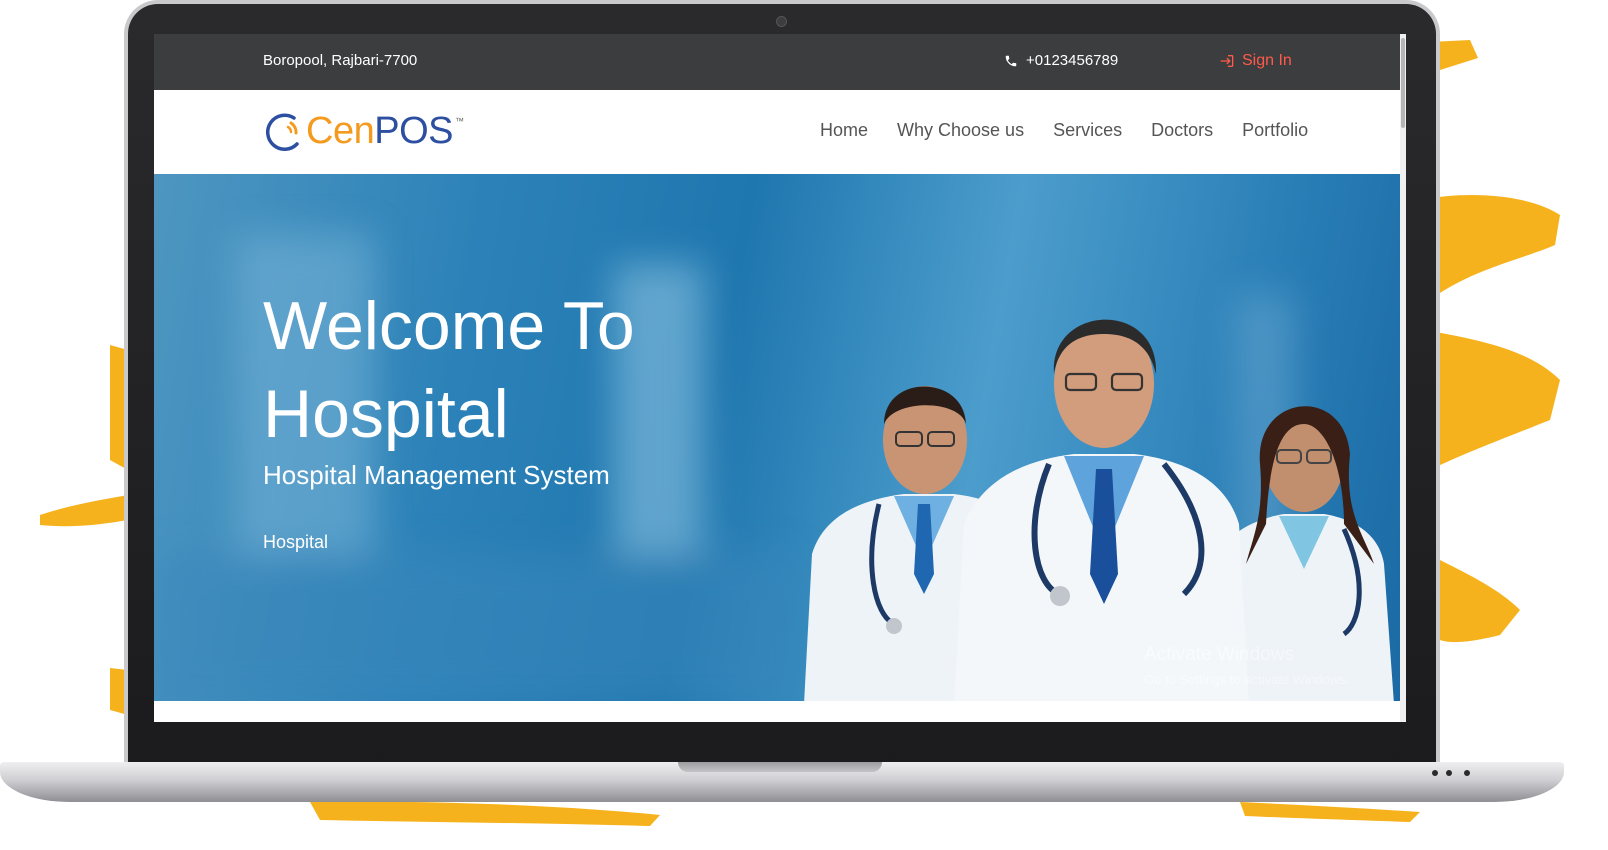 Image resolution: width=1608 pixels, height=850 pixels. Describe the element at coordinates (1219, 654) in the screenshot. I see `activate-windows-title: Activate Windows` at that location.